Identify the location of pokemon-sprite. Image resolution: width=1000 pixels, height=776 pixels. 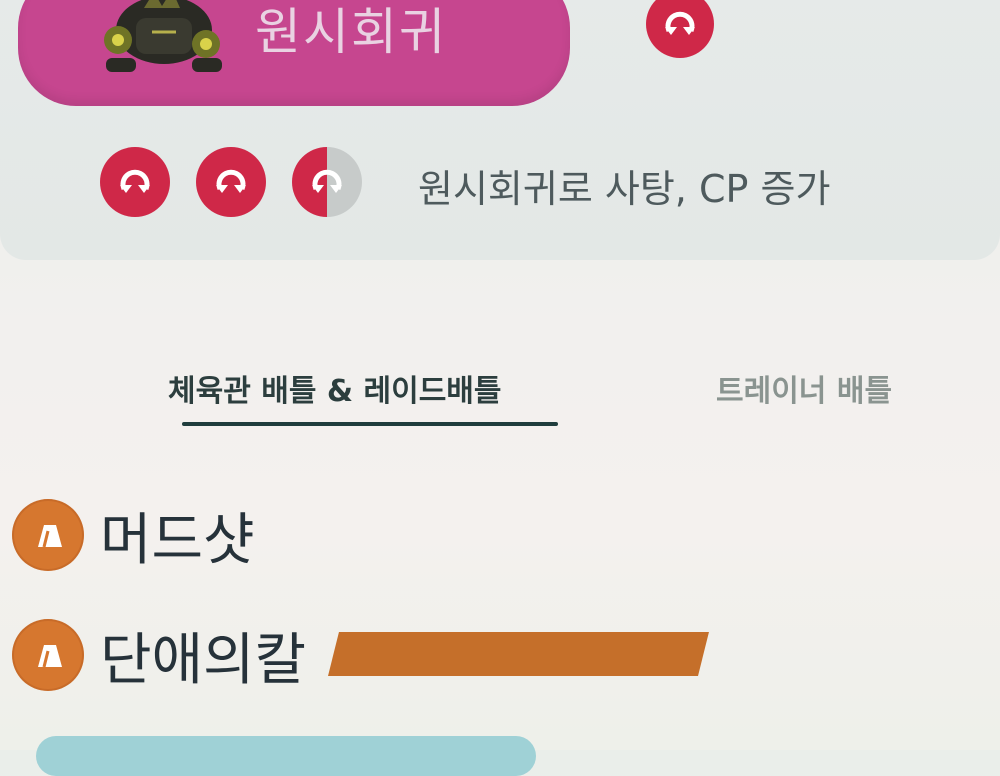
(163, 36).